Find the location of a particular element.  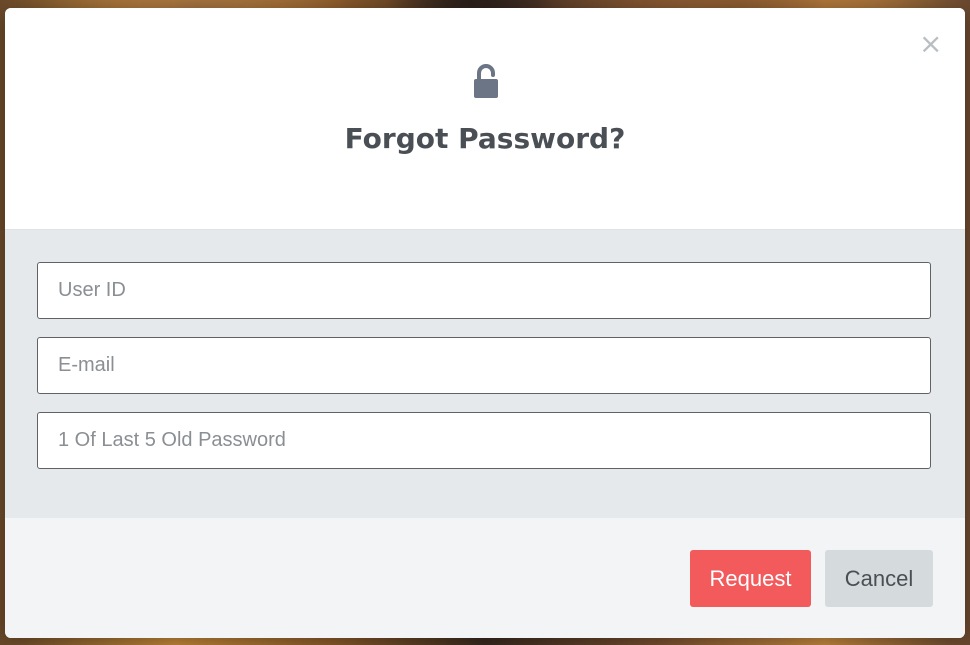

unlock-icon is located at coordinates (486, 81).